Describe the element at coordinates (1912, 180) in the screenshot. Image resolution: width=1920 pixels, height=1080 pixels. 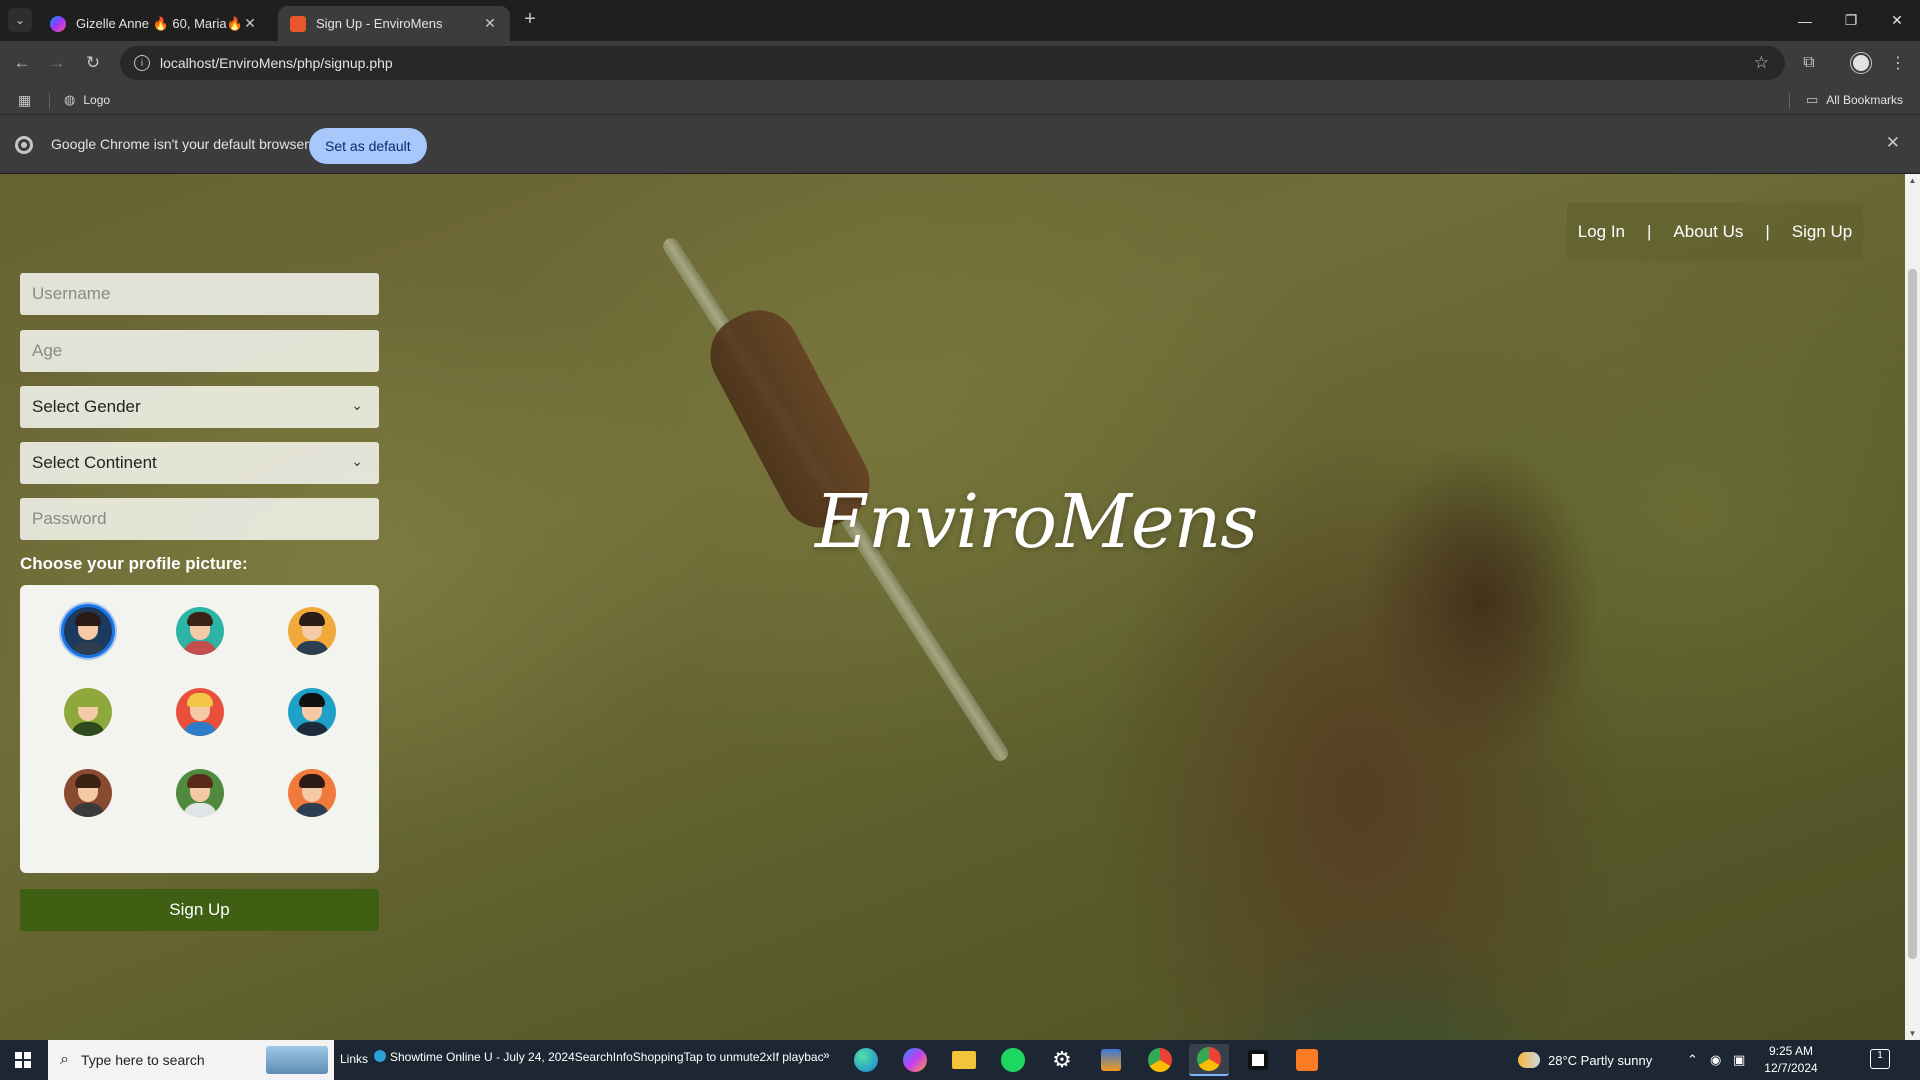
I see `scroll-up-arrow-icon: ▲` at that location.